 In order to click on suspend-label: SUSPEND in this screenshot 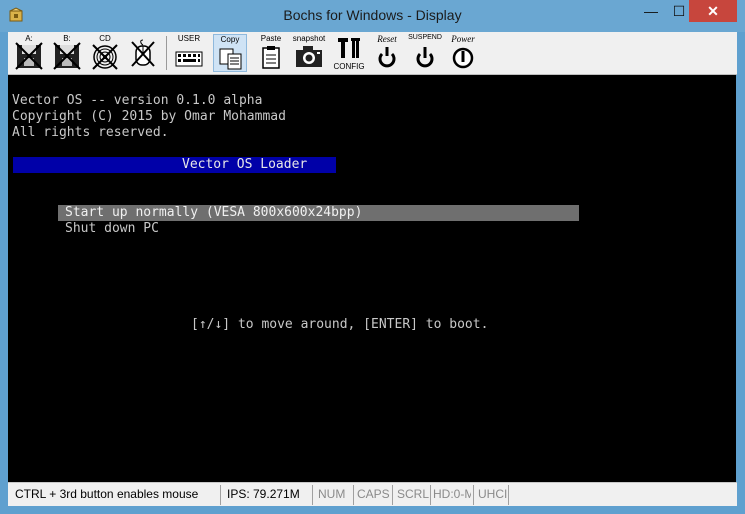, I will do `click(425, 37)`.